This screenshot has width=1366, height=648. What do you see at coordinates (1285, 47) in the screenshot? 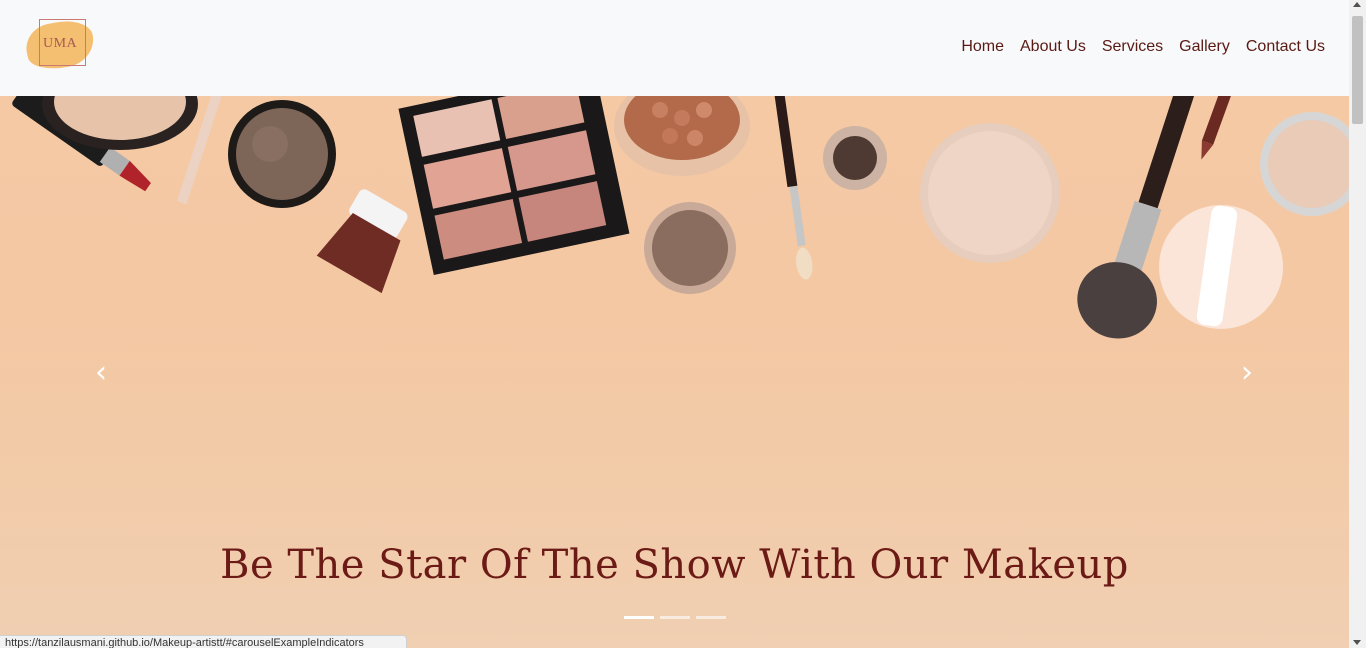
I see `nav-contact-us: Contact Us` at bounding box center [1285, 47].